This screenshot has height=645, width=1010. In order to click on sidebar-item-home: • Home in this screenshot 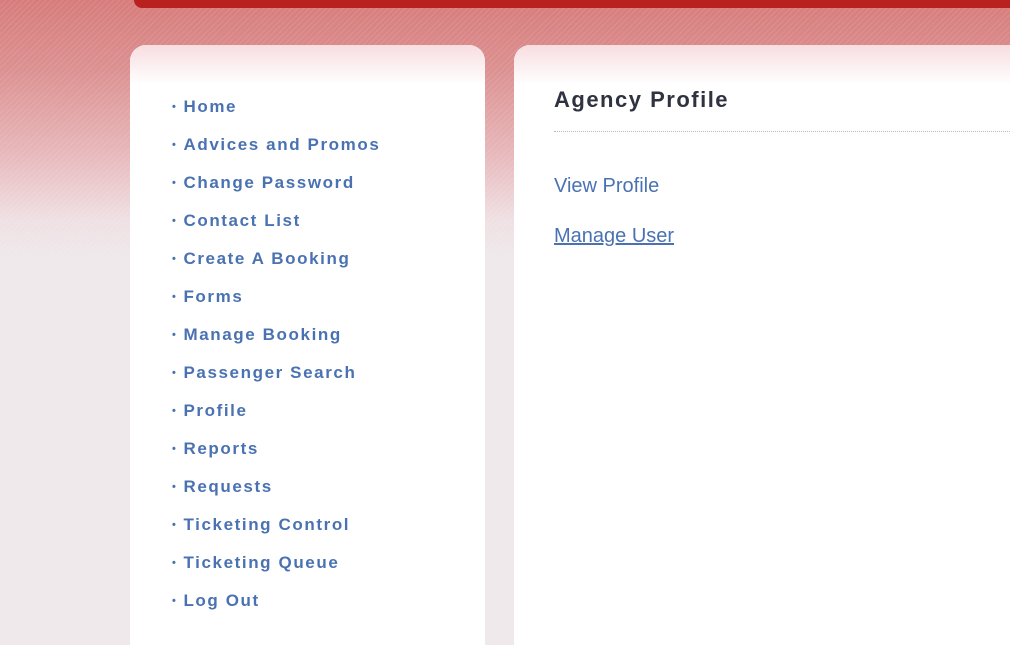, I will do `click(276, 115)`.